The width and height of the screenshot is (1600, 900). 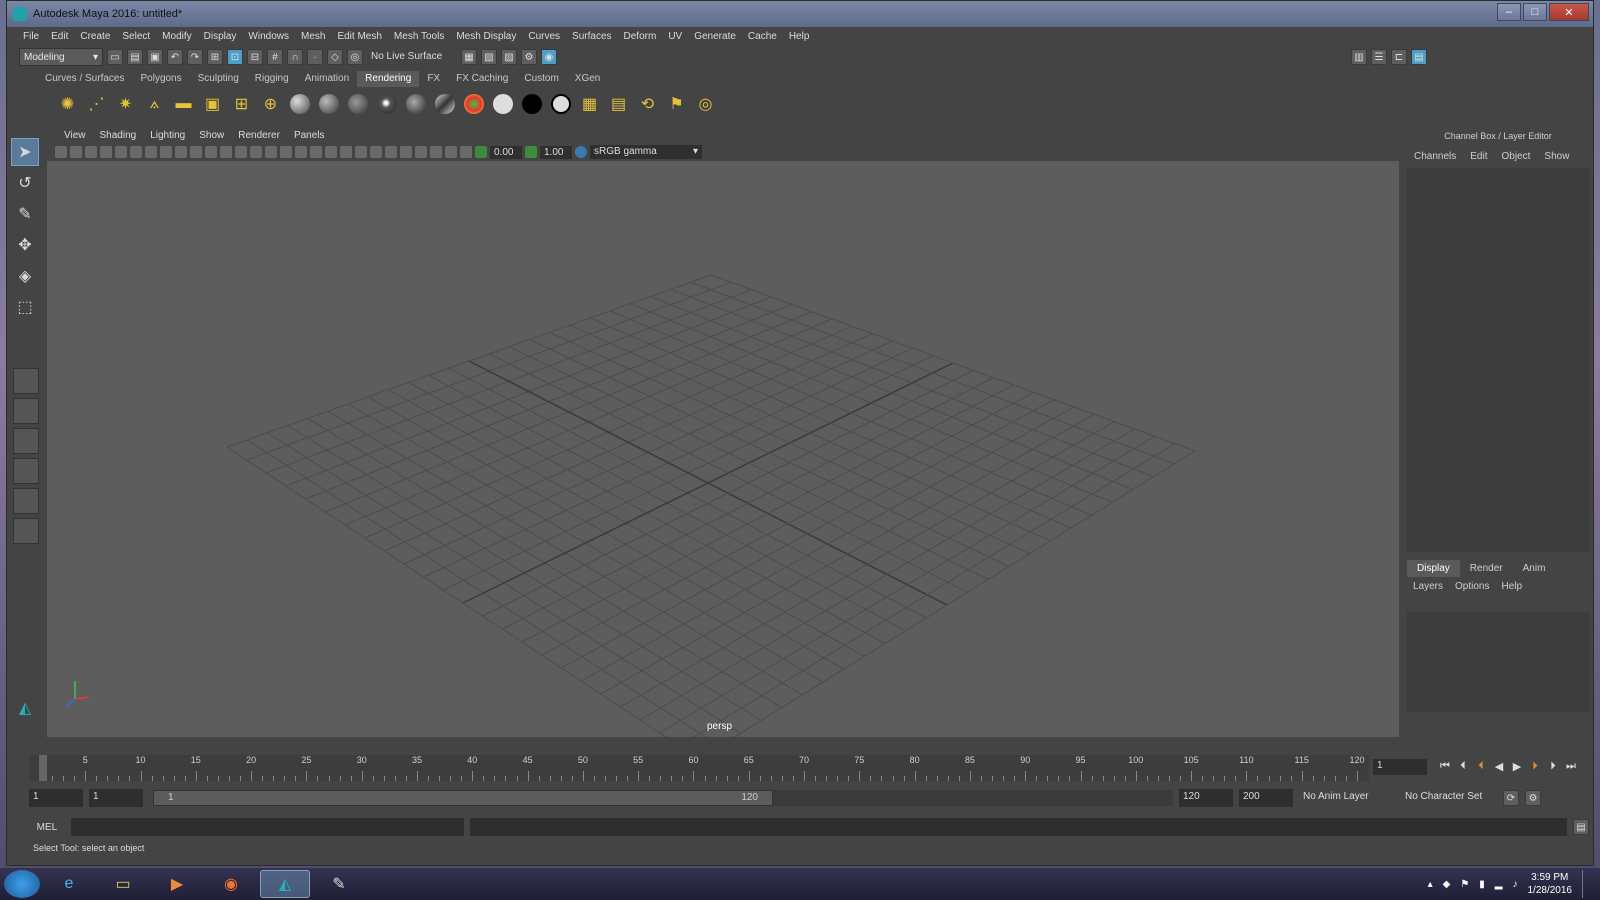 I want to click on channels-menu: Channels, so click(x=1435, y=156).